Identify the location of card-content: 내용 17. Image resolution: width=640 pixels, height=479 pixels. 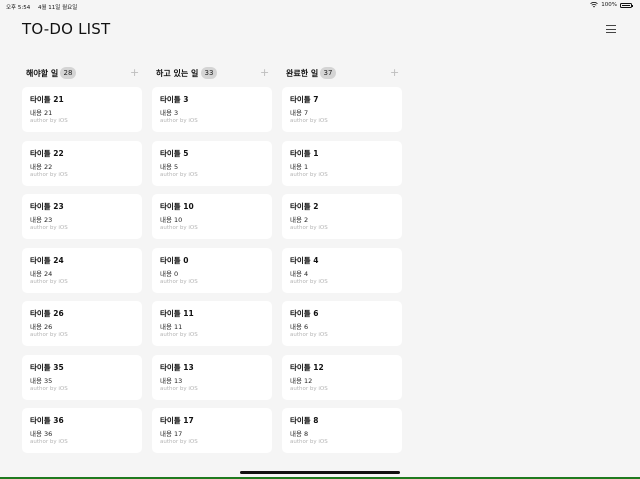
(171, 434).